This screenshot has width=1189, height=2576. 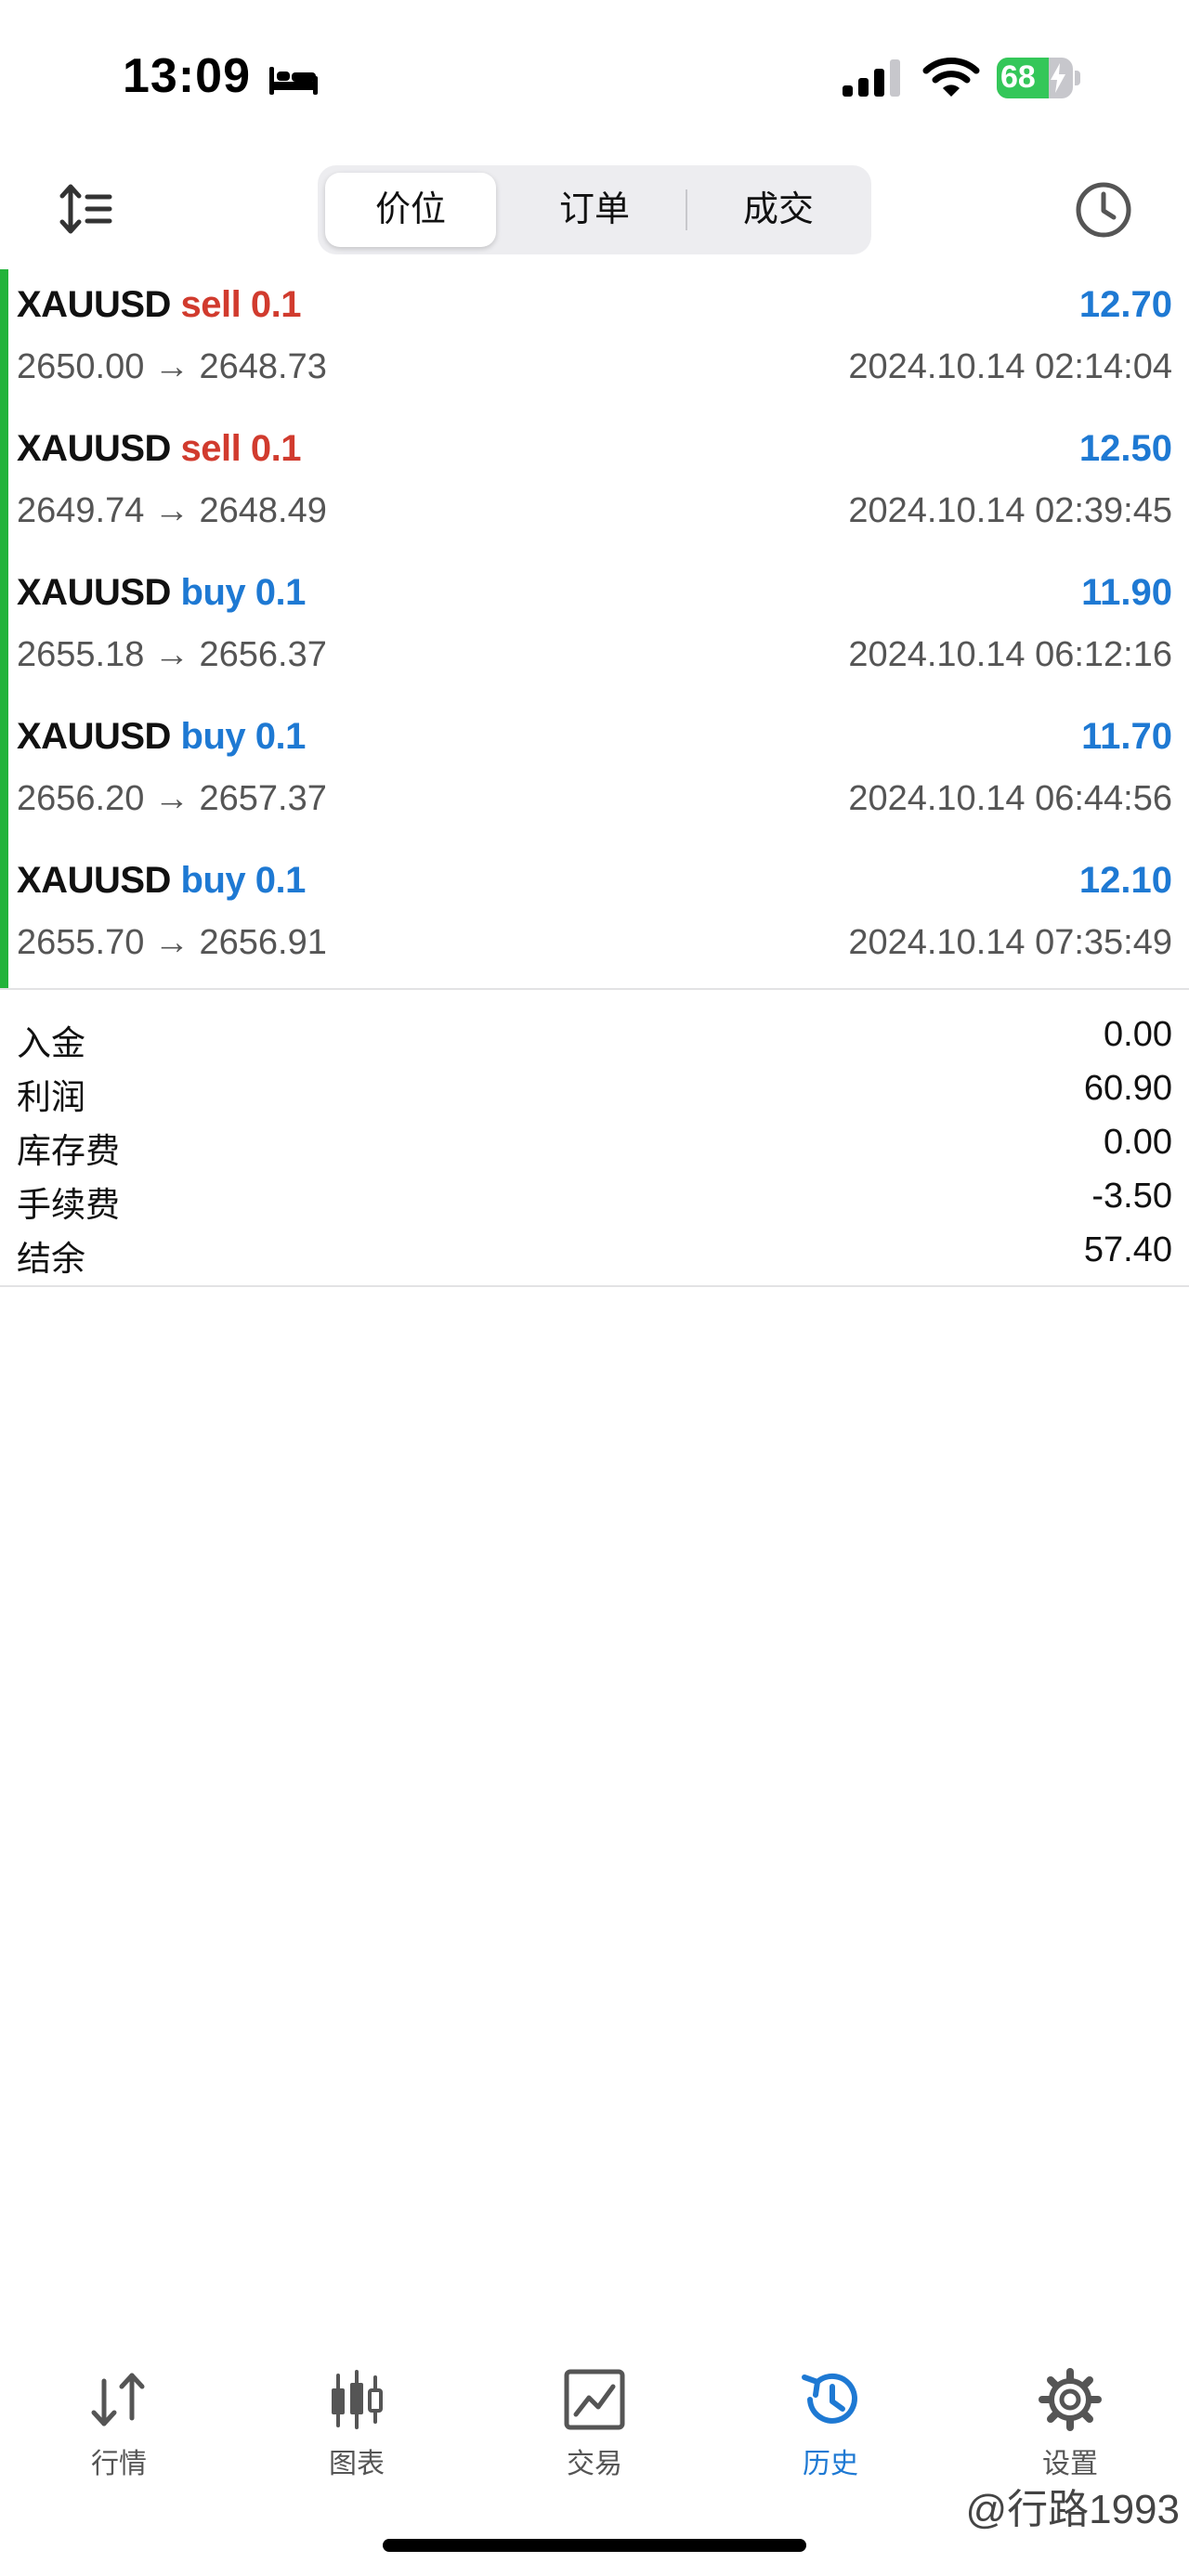 What do you see at coordinates (172, 367) in the screenshot?
I see `deal-prices: 2650.00 → 2648.73` at bounding box center [172, 367].